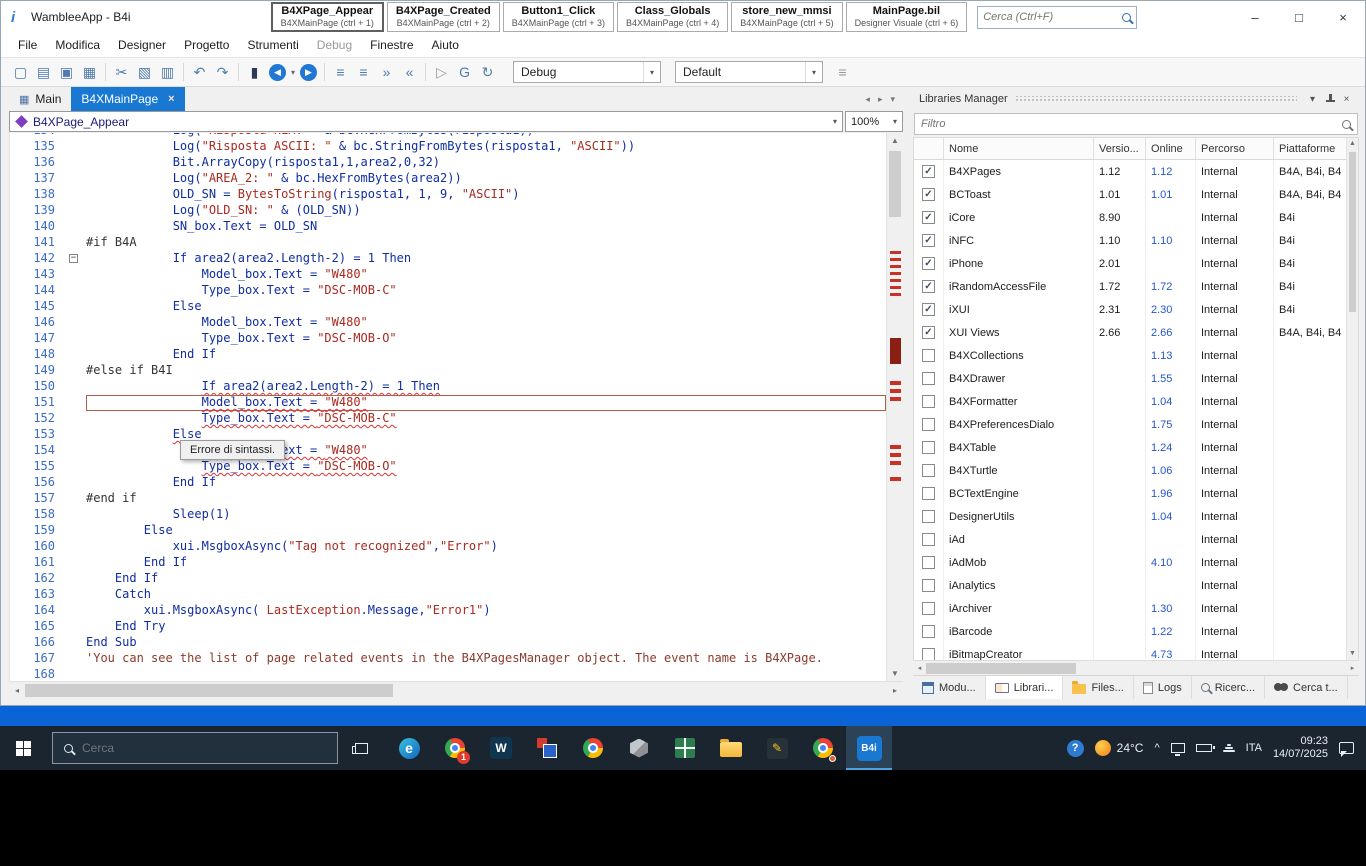 Image resolution: width=1366 pixels, height=866 pixels. I want to click on code-line-161: 161 End If, so click(448, 563).